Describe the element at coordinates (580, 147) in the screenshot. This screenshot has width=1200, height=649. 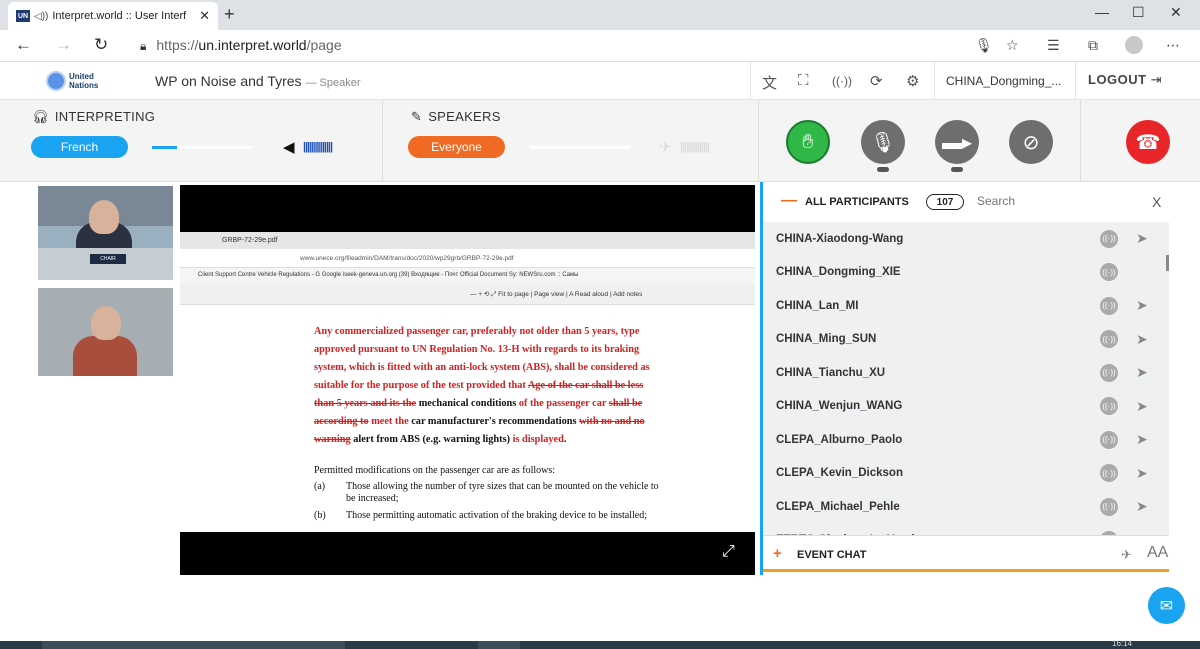
I see `speaker-volume-slider` at that location.